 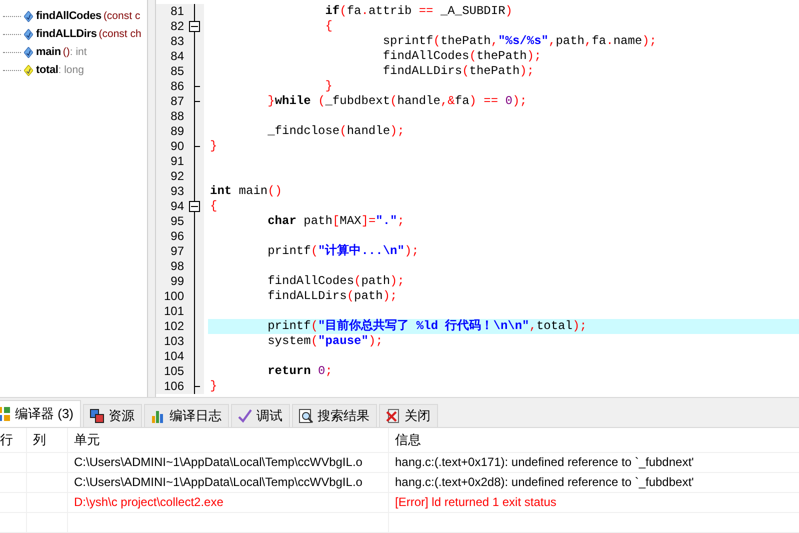 I want to click on line-number: 86, so click(x=171, y=86).